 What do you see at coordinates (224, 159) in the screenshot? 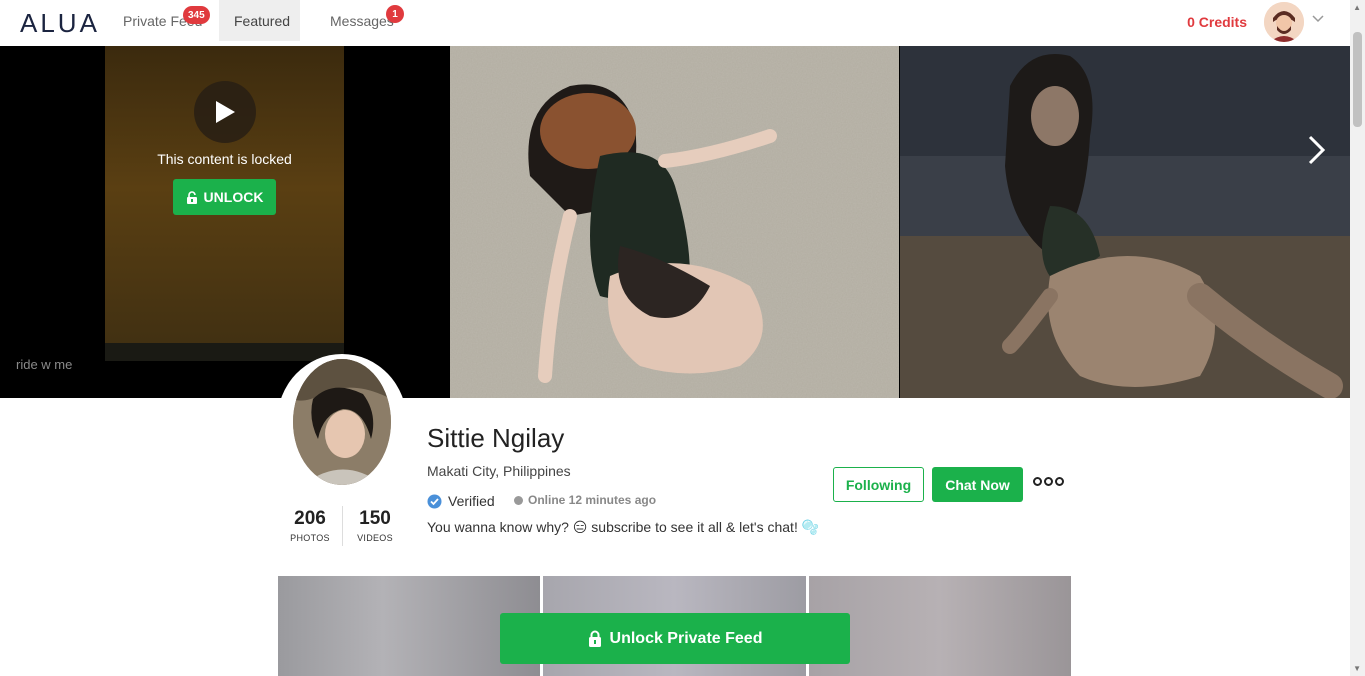
I see `locked-message: This content is locked` at bounding box center [224, 159].